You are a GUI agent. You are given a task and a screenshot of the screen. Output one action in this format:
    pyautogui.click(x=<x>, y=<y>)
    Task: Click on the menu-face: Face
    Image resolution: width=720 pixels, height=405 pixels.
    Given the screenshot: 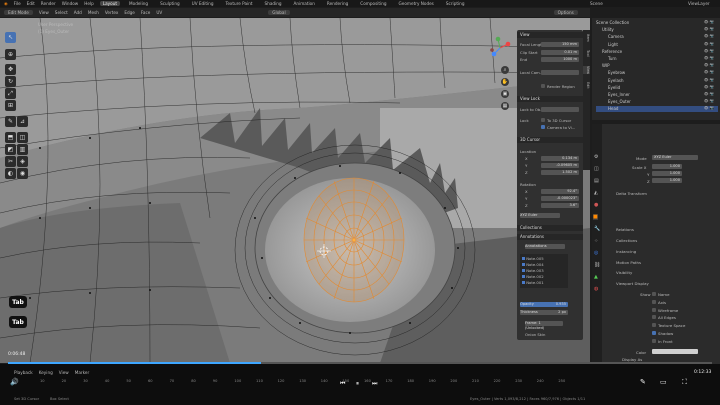 What is the action you would take?
    pyautogui.click(x=145, y=12)
    